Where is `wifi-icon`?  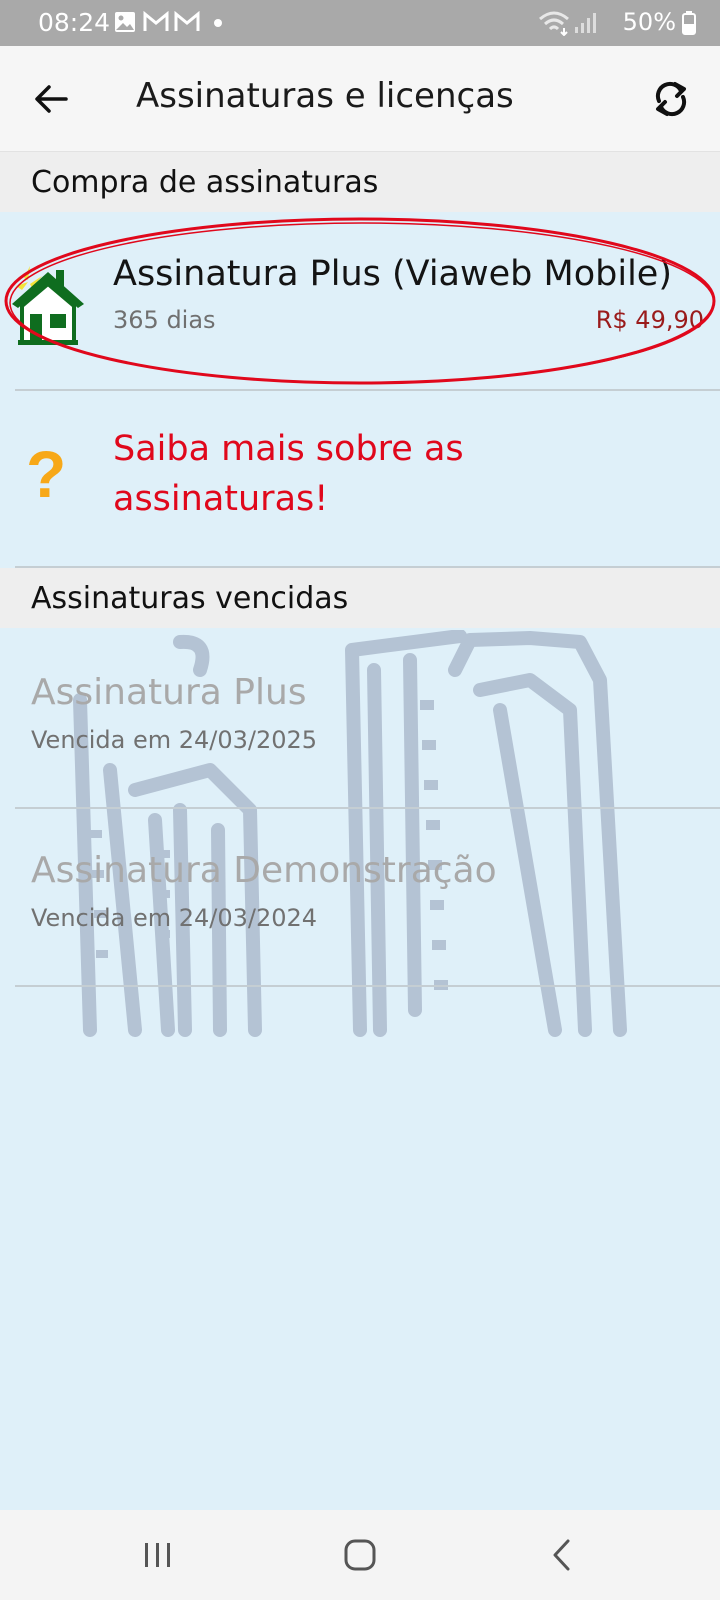
wifi-icon is located at coordinates (554, 23).